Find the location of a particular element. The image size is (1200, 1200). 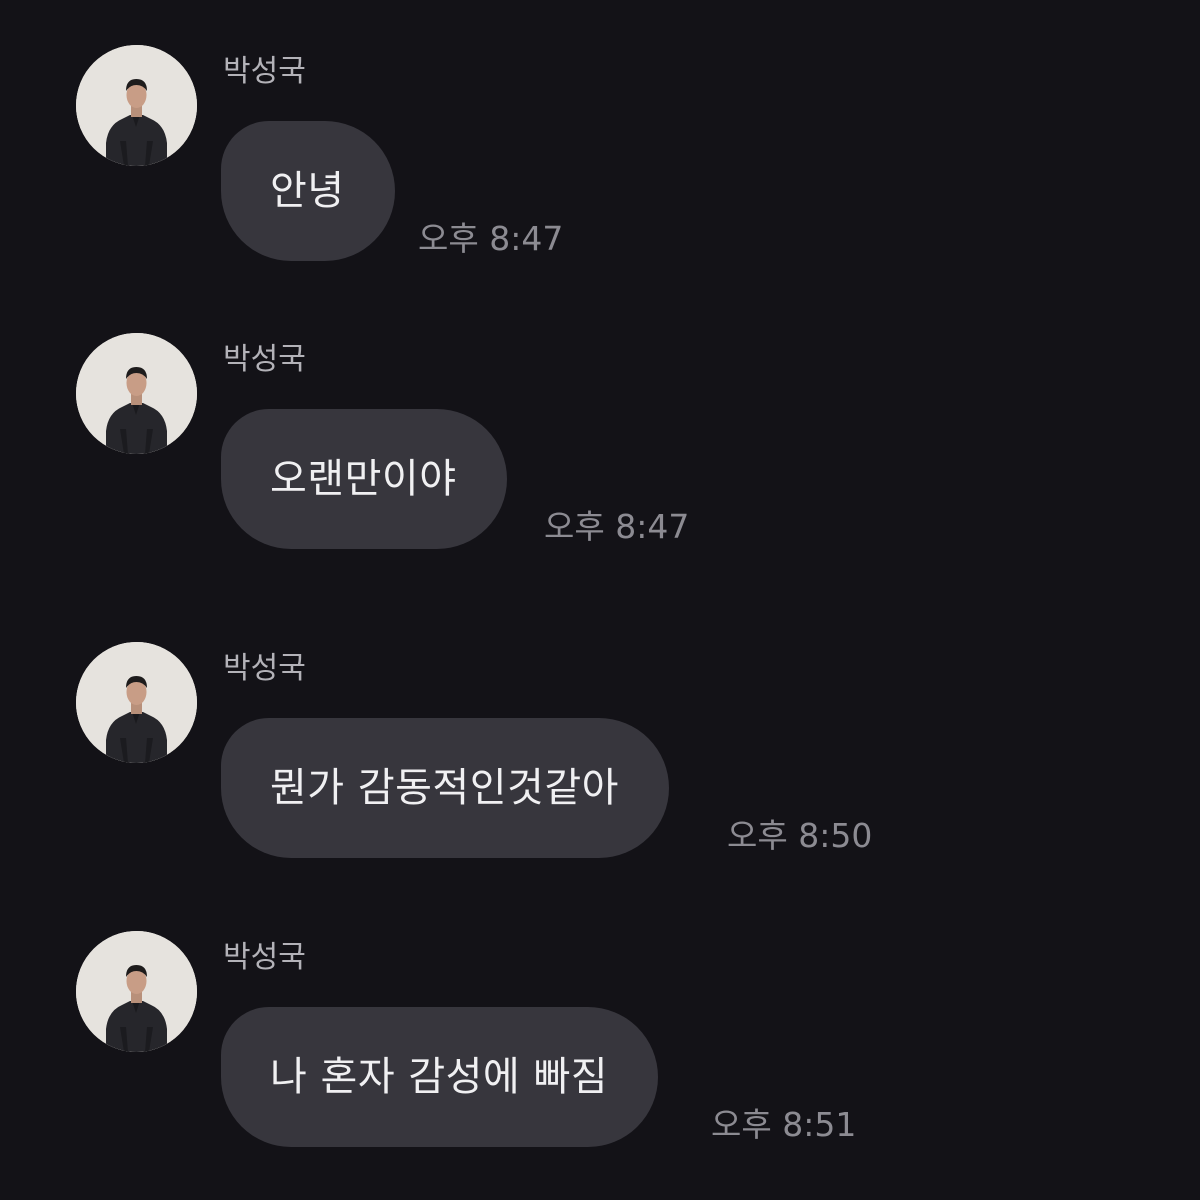

message-timestamp: 오후 8:50 is located at coordinates (800, 835).